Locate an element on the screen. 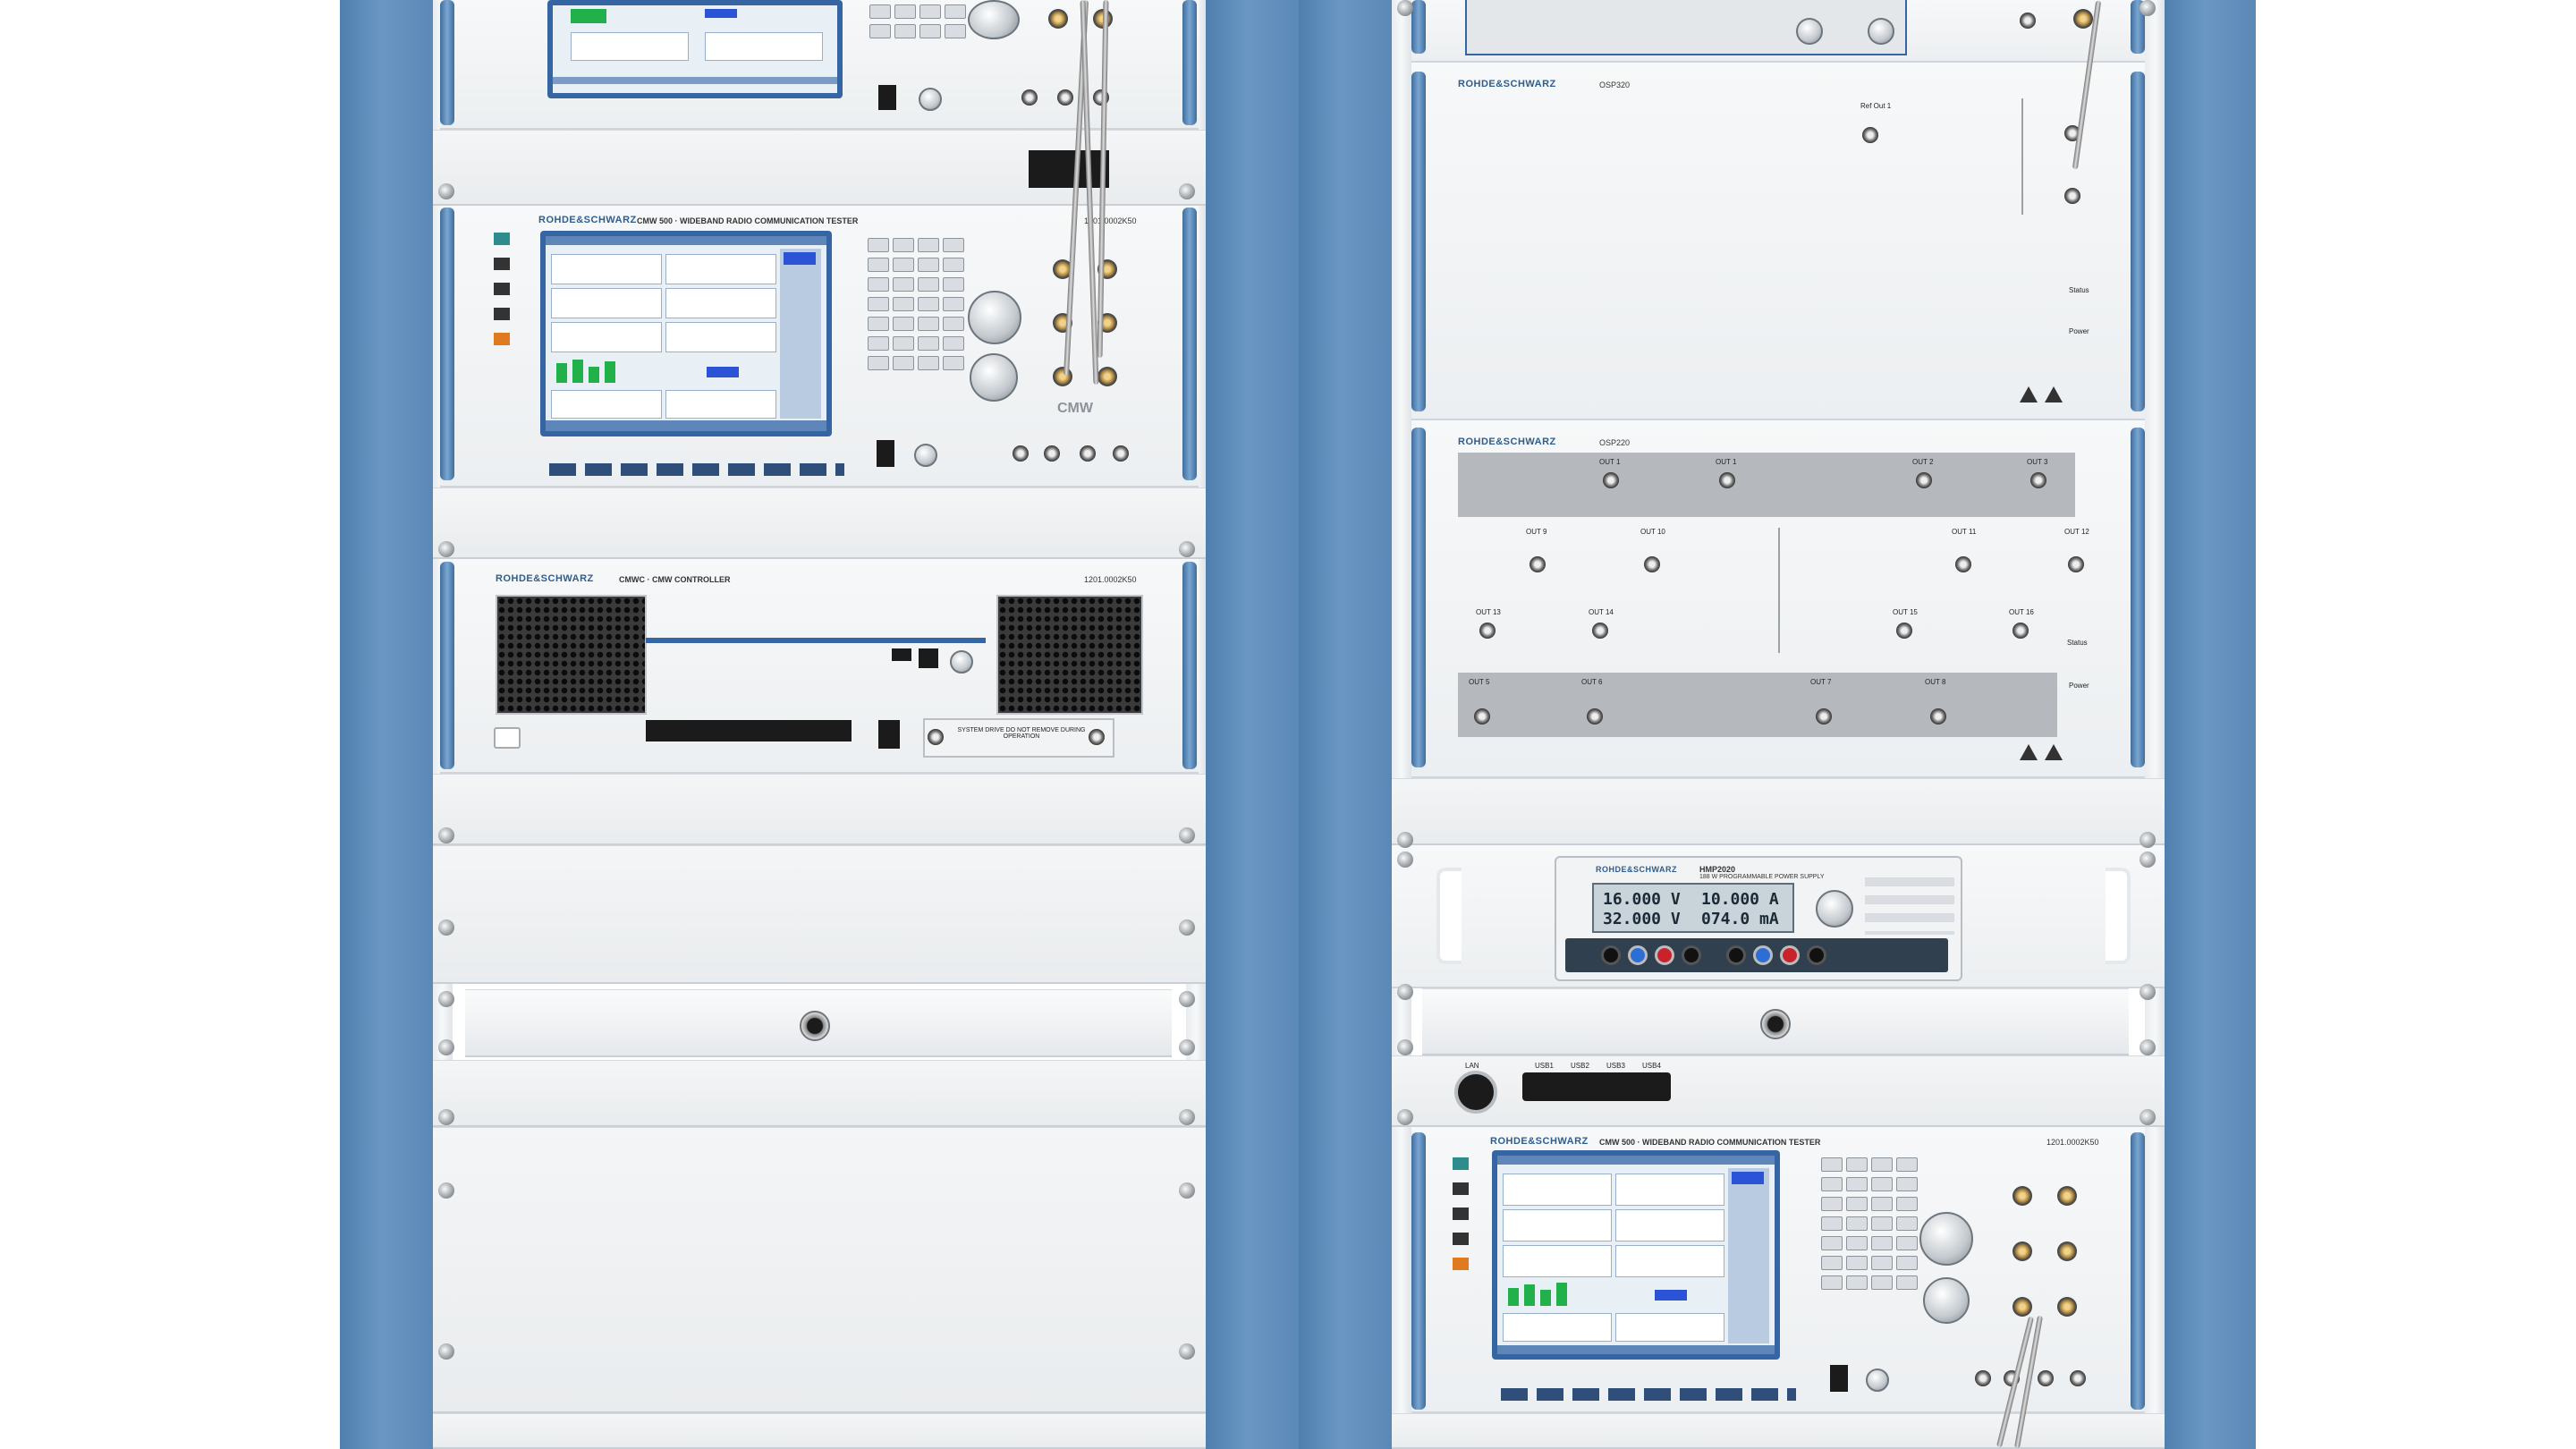 The height and width of the screenshot is (1449, 2576). usb-lan-panel: LAN USB1 USB2 USB3 USB4 is located at coordinates (1778, 1091).